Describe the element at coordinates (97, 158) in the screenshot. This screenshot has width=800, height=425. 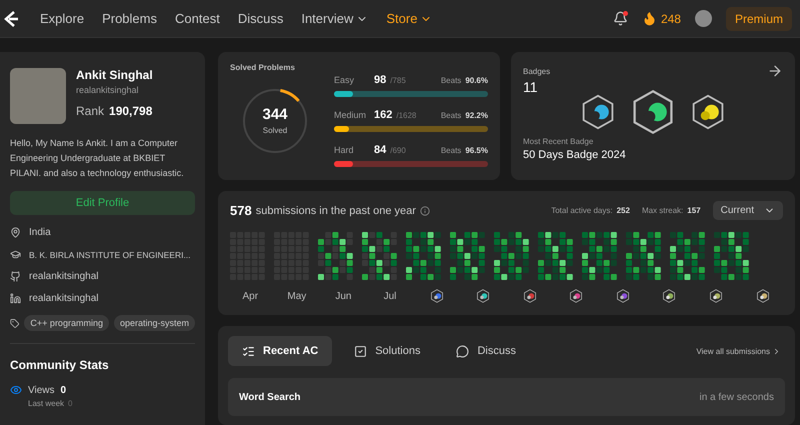
I see `profile-bio: Hello, My Name Is Ankit. I am a Computer Engineering Undergraduate at BKBIET PILANI. and also a technology enthusiastic.` at that location.